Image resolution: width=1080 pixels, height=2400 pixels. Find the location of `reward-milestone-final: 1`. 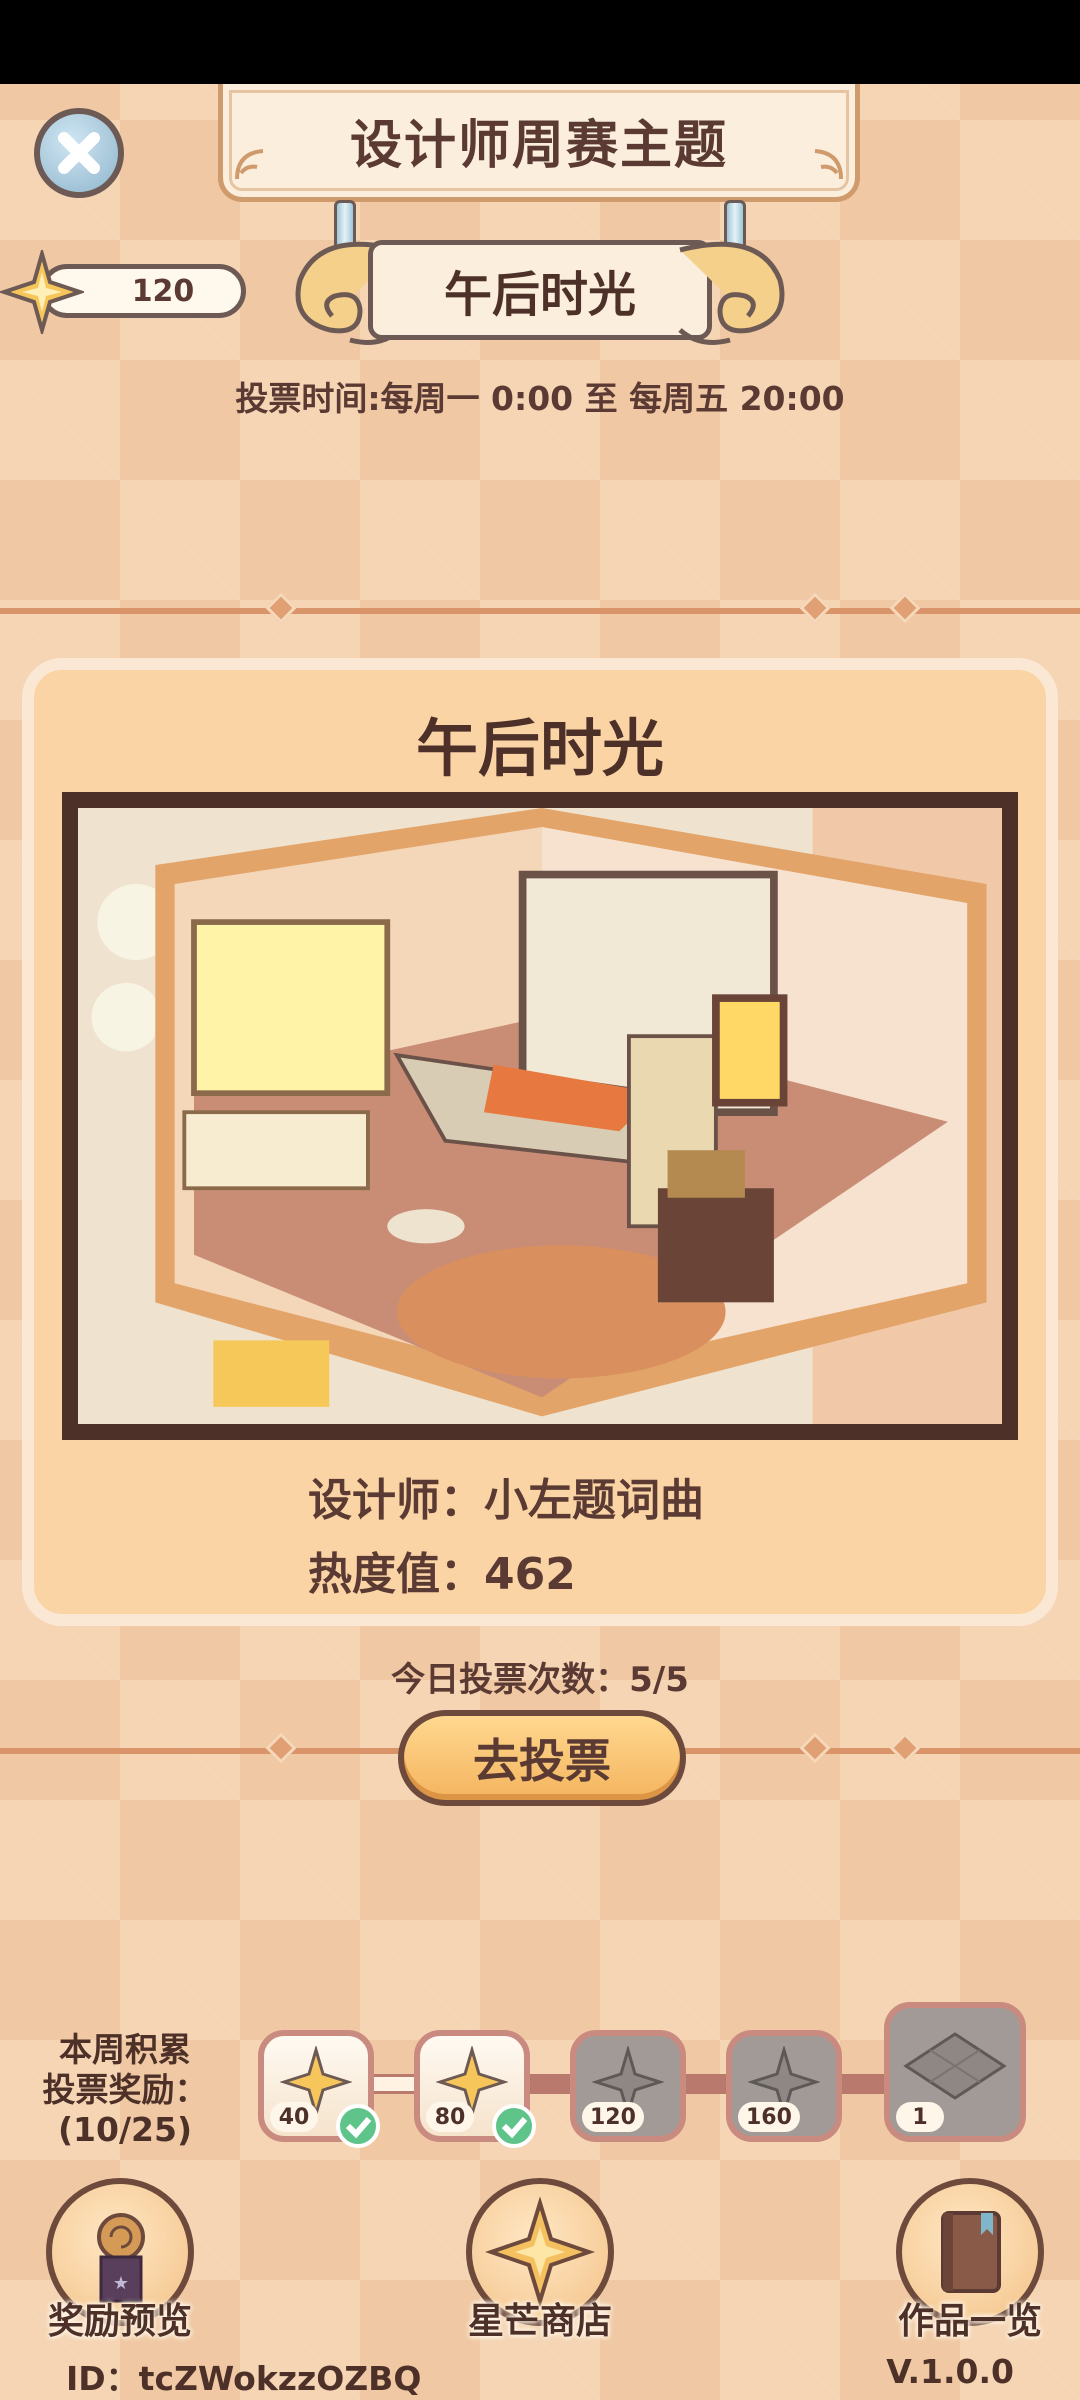

reward-milestone-final: 1 is located at coordinates (955, 2072).